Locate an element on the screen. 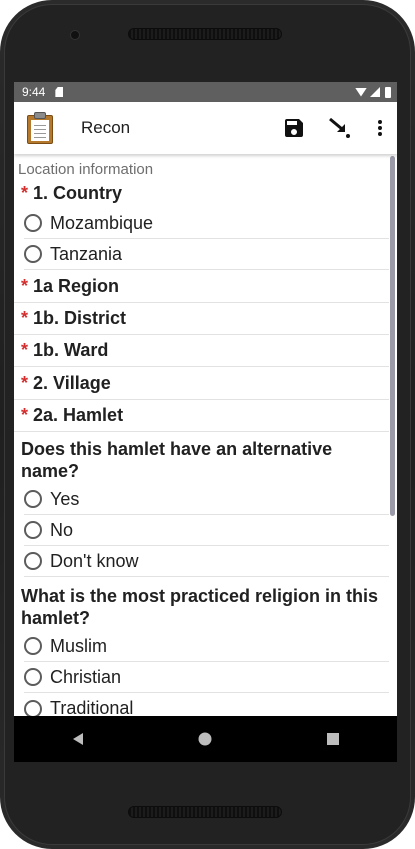 The image size is (415, 849). overflow-menu-button is located at coordinates (380, 128).